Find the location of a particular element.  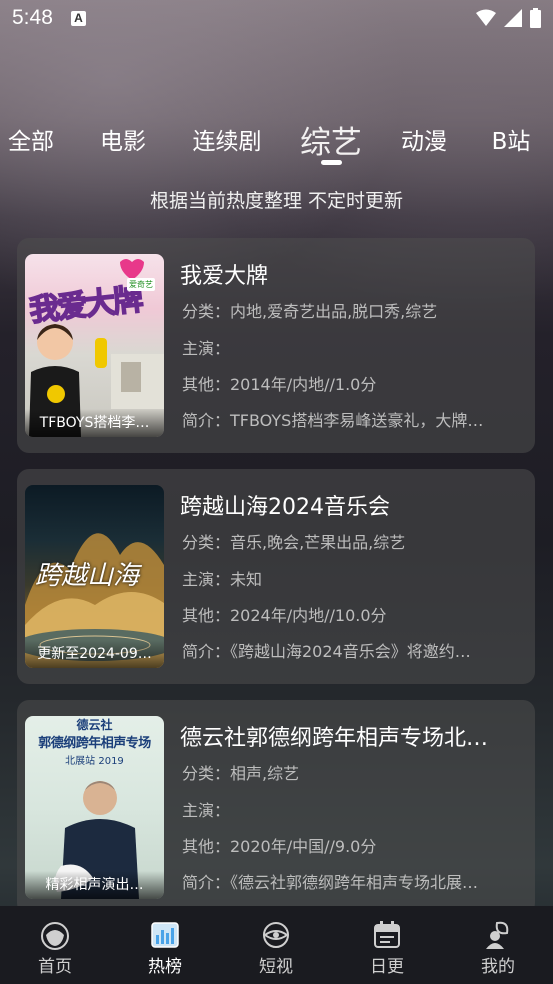

show-title: 跨越山海2024音乐会 is located at coordinates (350, 505).